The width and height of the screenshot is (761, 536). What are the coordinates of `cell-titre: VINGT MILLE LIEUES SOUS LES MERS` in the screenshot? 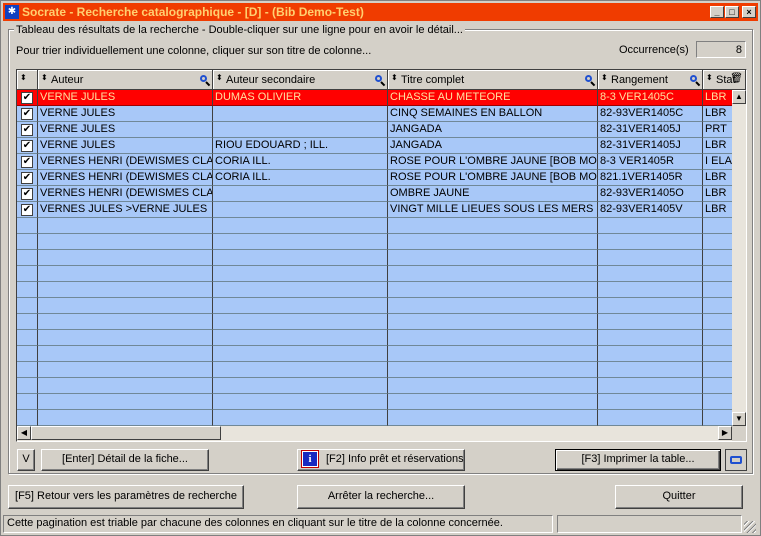 It's located at (493, 210).